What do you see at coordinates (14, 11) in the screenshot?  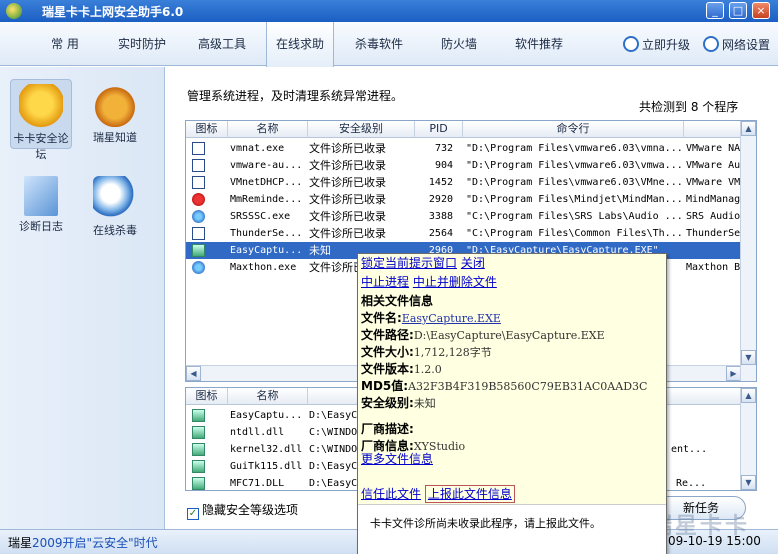 I see `app-logo-icon` at bounding box center [14, 11].